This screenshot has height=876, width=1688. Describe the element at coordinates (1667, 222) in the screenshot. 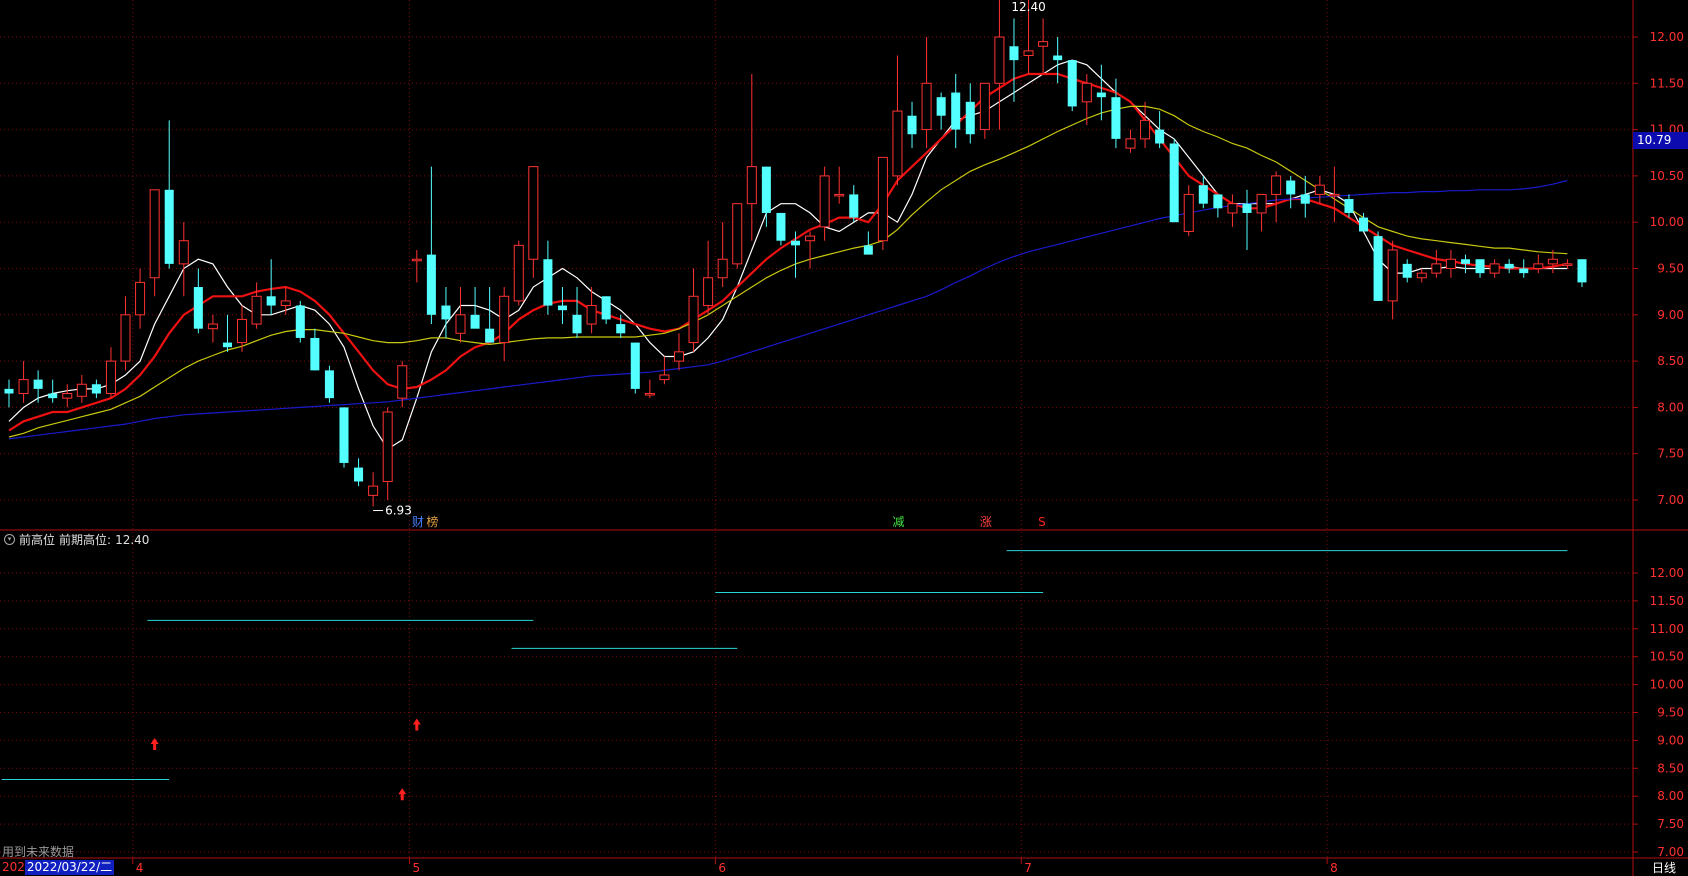

I see `price-tick-label: 10.00` at that location.